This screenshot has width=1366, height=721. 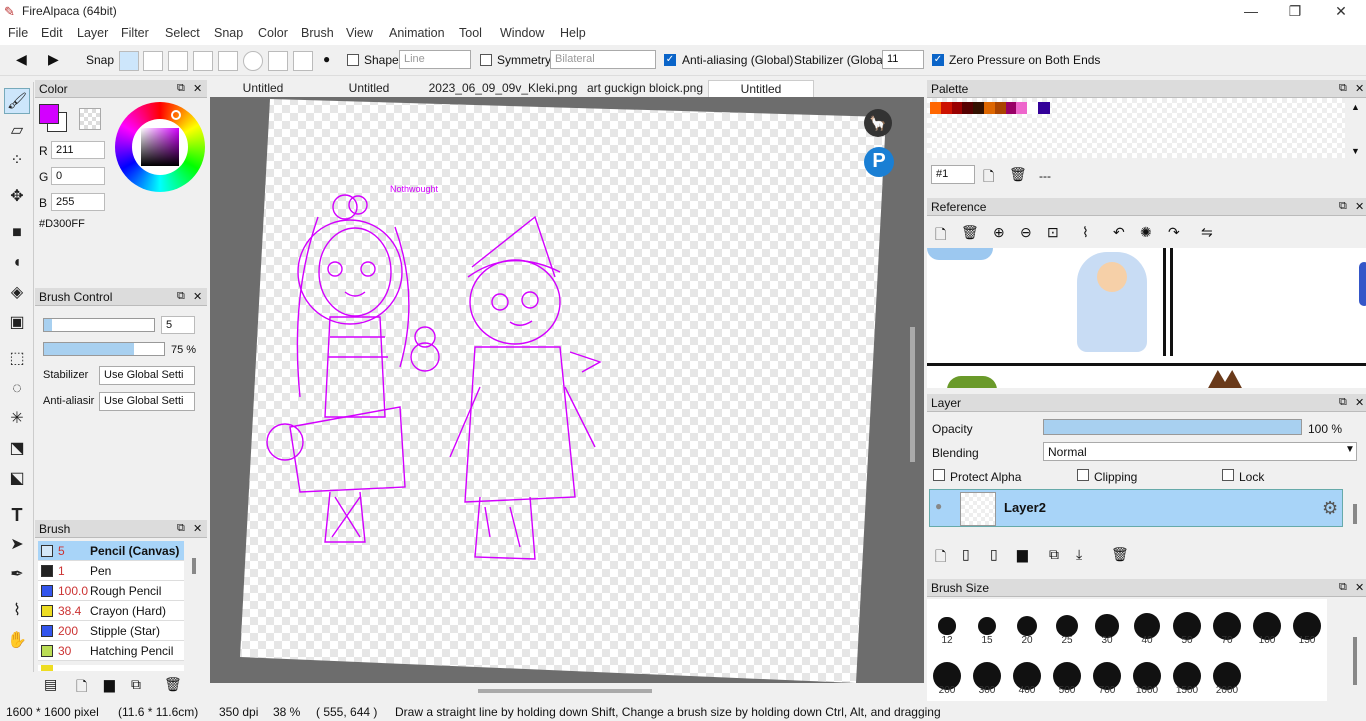 What do you see at coordinates (81, 688) in the screenshot?
I see `new-brush-icon: 🗋` at bounding box center [81, 688].